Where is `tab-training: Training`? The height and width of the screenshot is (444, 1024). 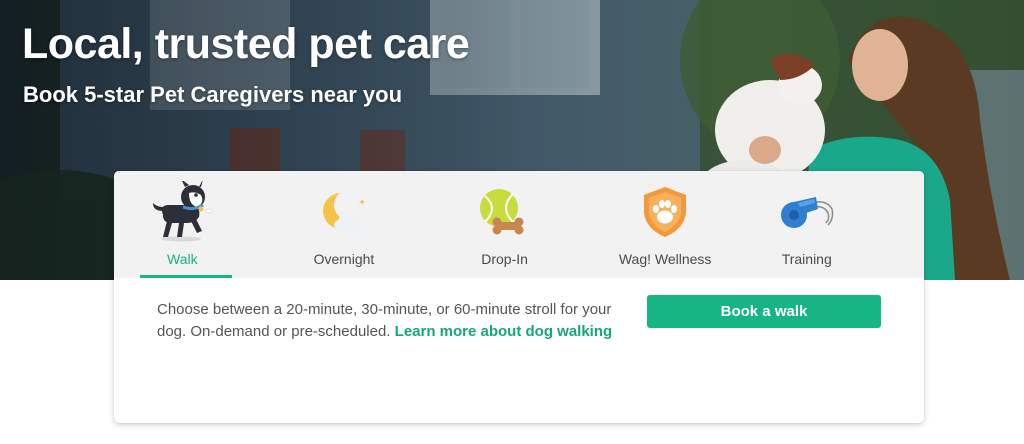
tab-training: Training is located at coordinates (806, 224).